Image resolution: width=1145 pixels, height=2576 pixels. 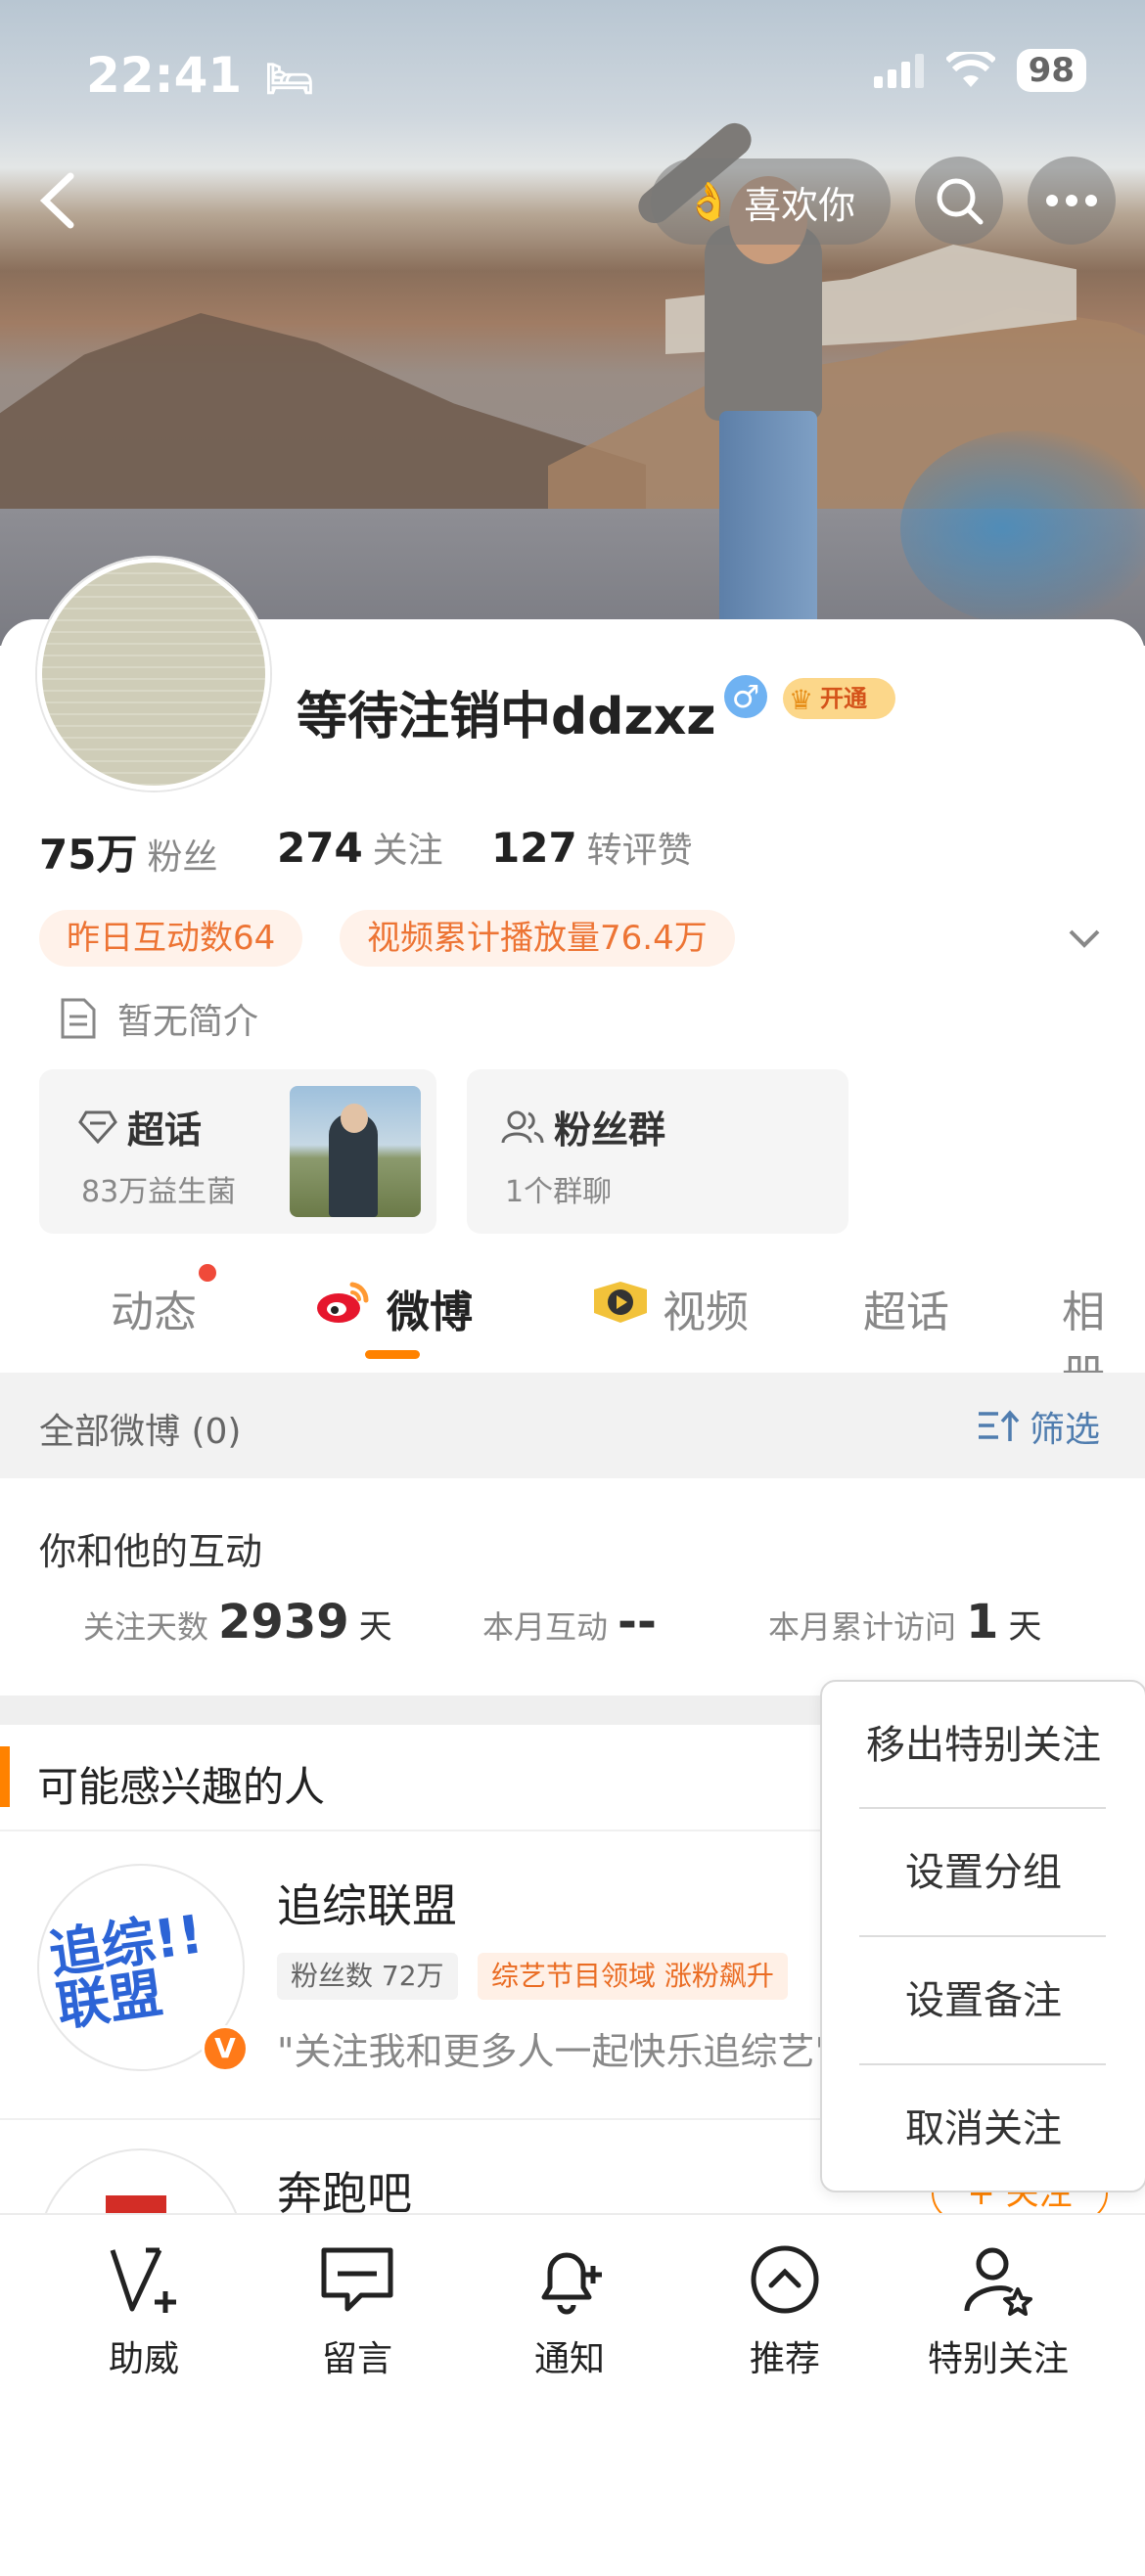 I want to click on section-accent-bar, so click(x=5, y=1776).